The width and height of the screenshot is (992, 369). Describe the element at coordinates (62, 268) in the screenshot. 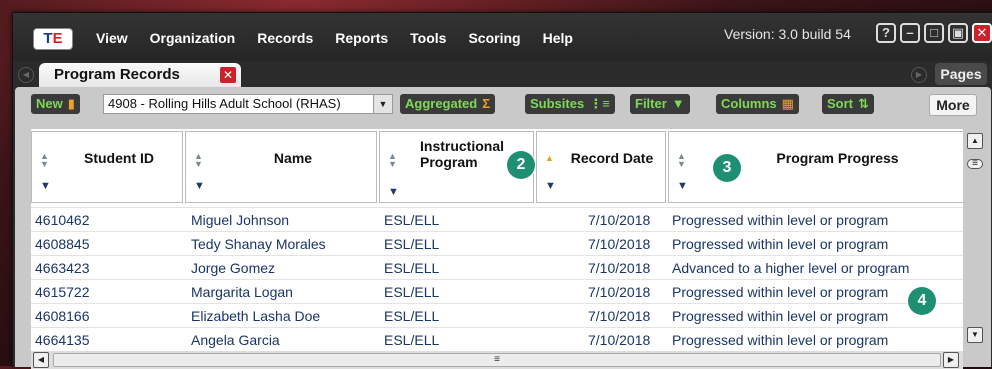

I see `cell-student-id: 4663423` at that location.